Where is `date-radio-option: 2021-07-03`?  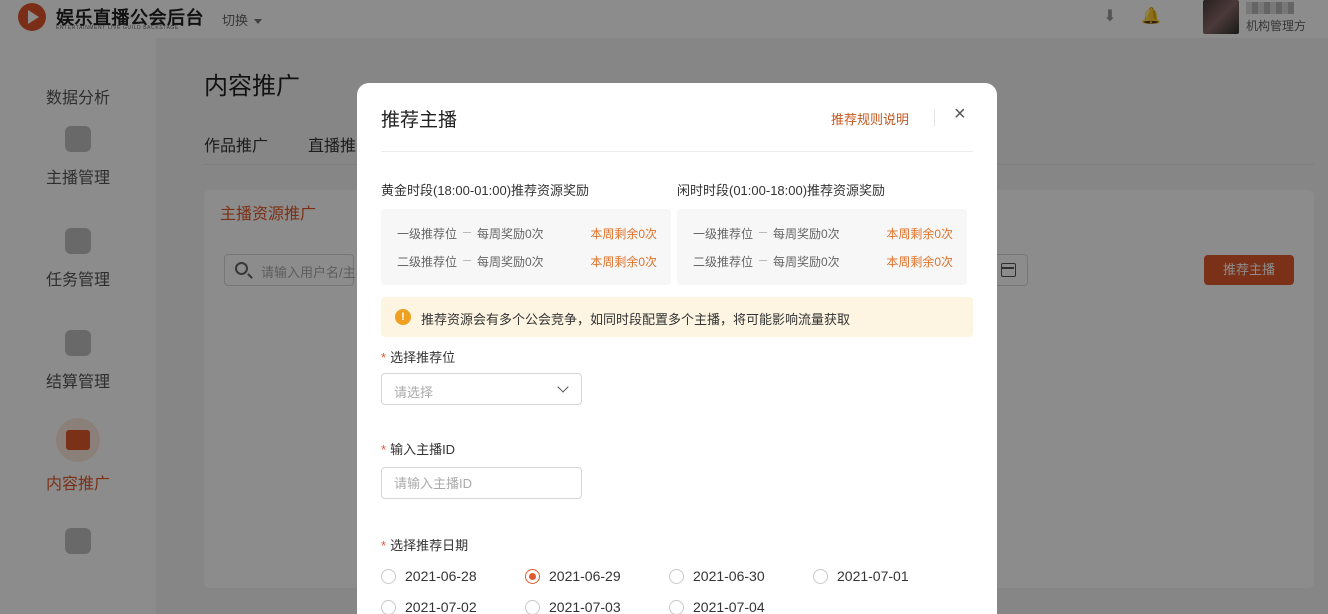 date-radio-option: 2021-07-03 is located at coordinates (573, 606).